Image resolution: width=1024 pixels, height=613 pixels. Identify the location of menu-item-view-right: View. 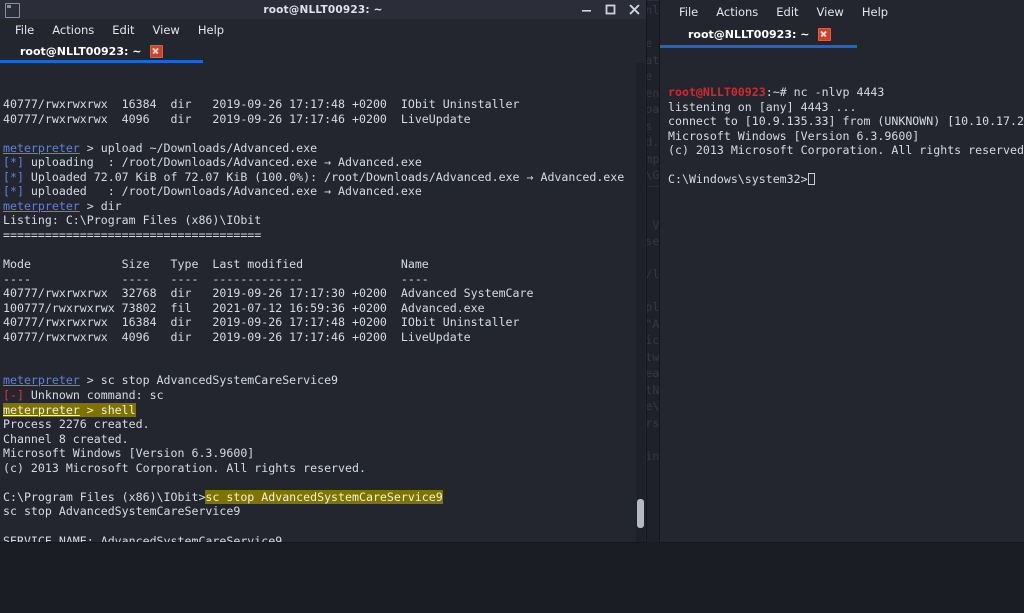
(830, 12).